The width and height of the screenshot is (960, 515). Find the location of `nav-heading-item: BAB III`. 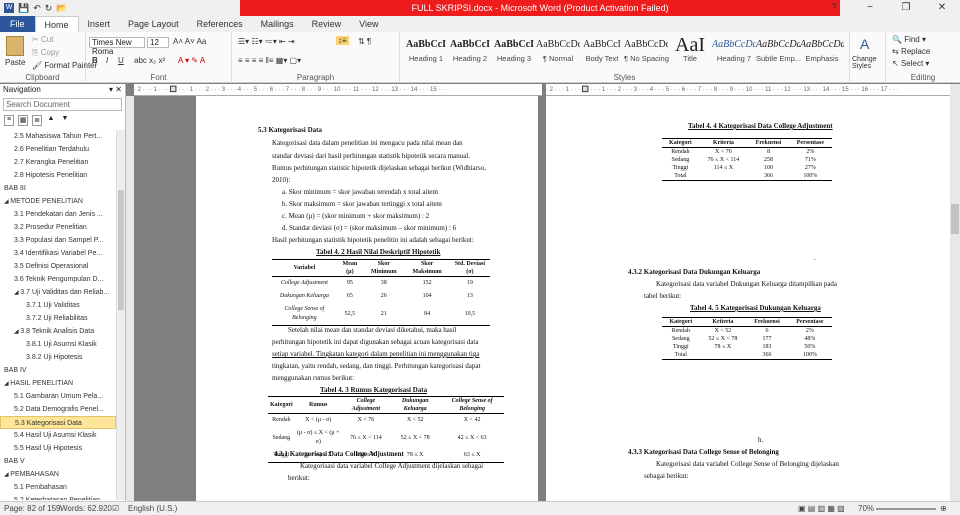

nav-heading-item: BAB III is located at coordinates (58, 188).